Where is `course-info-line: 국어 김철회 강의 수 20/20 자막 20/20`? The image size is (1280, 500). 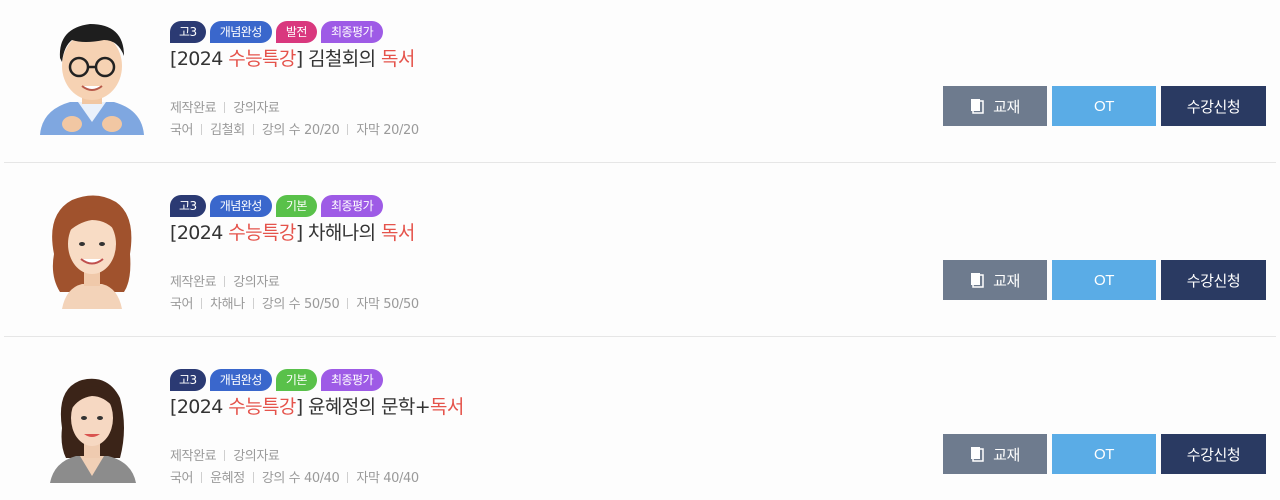 course-info-line: 국어 김철회 강의 수 20/20 자막 20/20 is located at coordinates (294, 128).